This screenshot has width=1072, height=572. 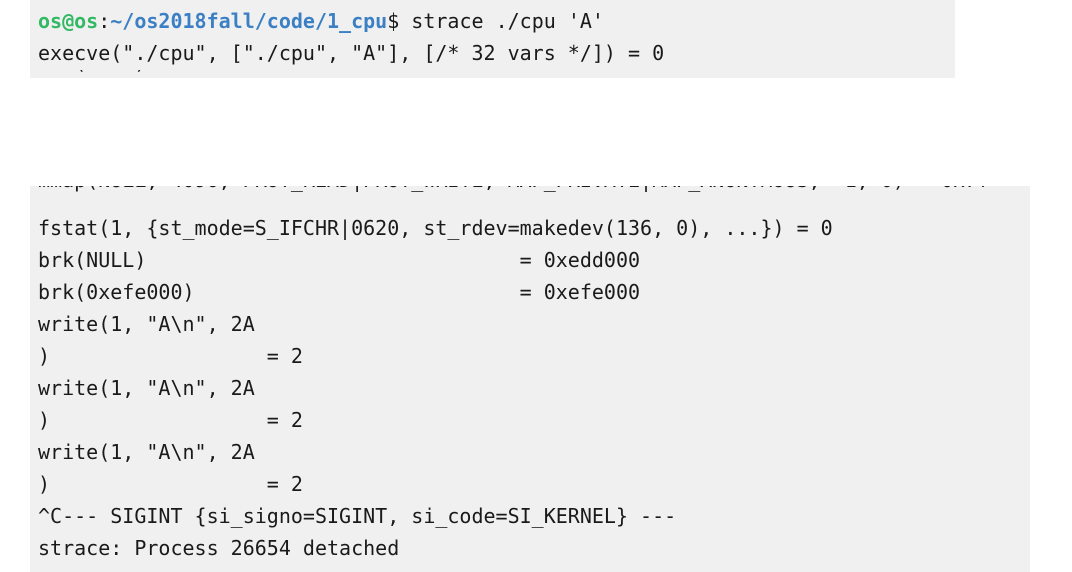 I want to click on output-line: strace: Process 26654 detached, so click(x=219, y=548).